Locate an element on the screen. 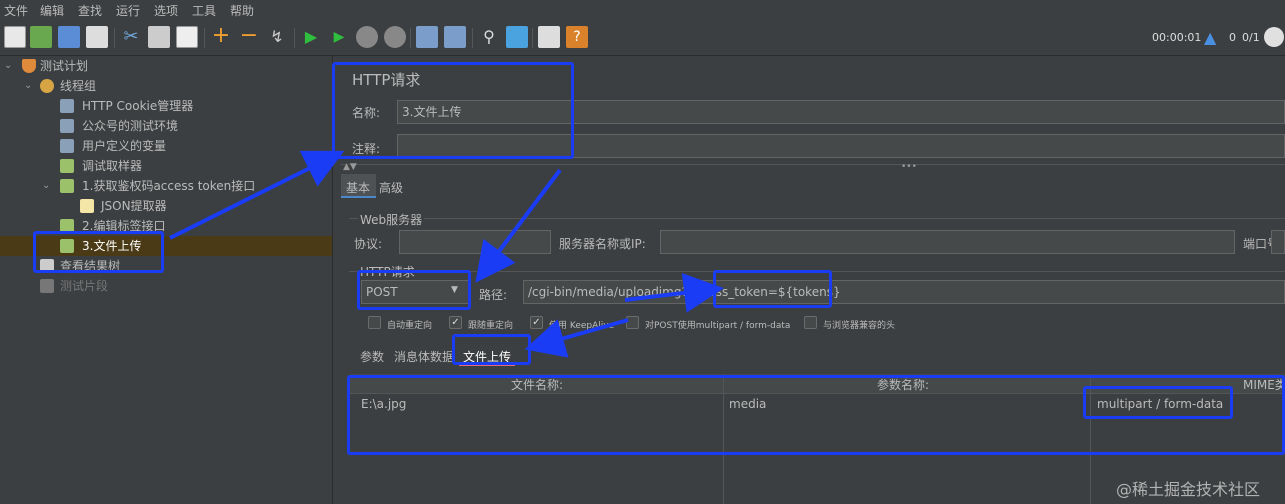 This screenshot has height=504, width=1285. subtab-body: 消息体数据 is located at coordinates (424, 356).